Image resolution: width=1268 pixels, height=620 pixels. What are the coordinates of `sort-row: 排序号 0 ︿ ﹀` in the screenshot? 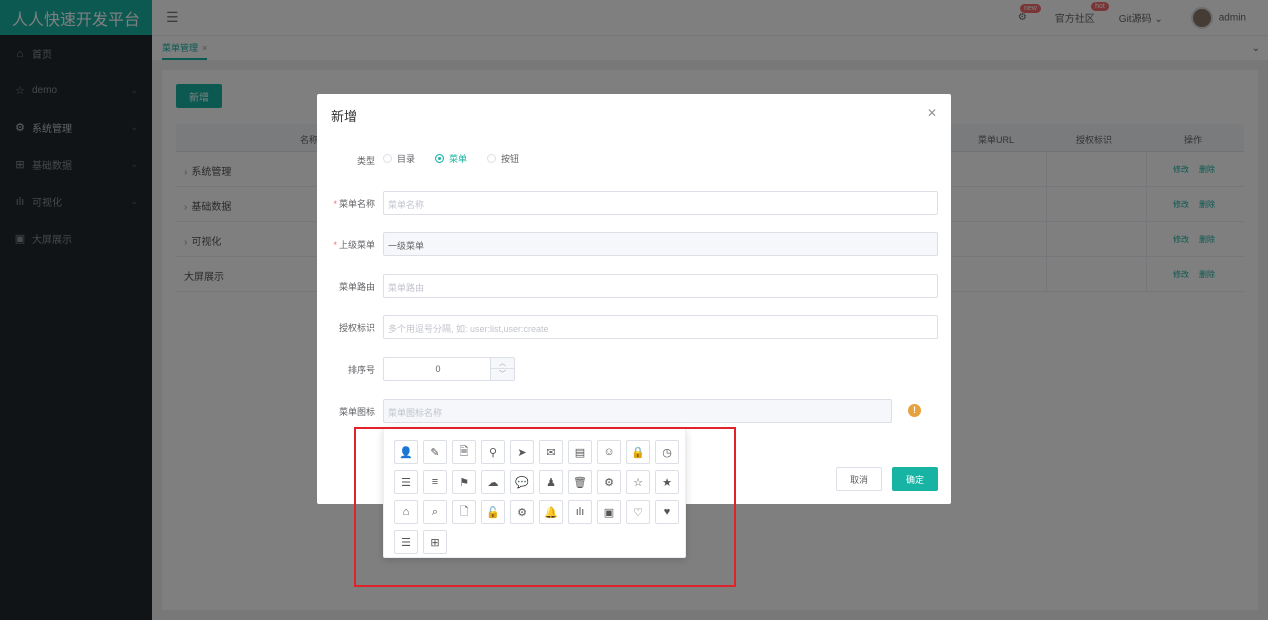 It's located at (634, 369).